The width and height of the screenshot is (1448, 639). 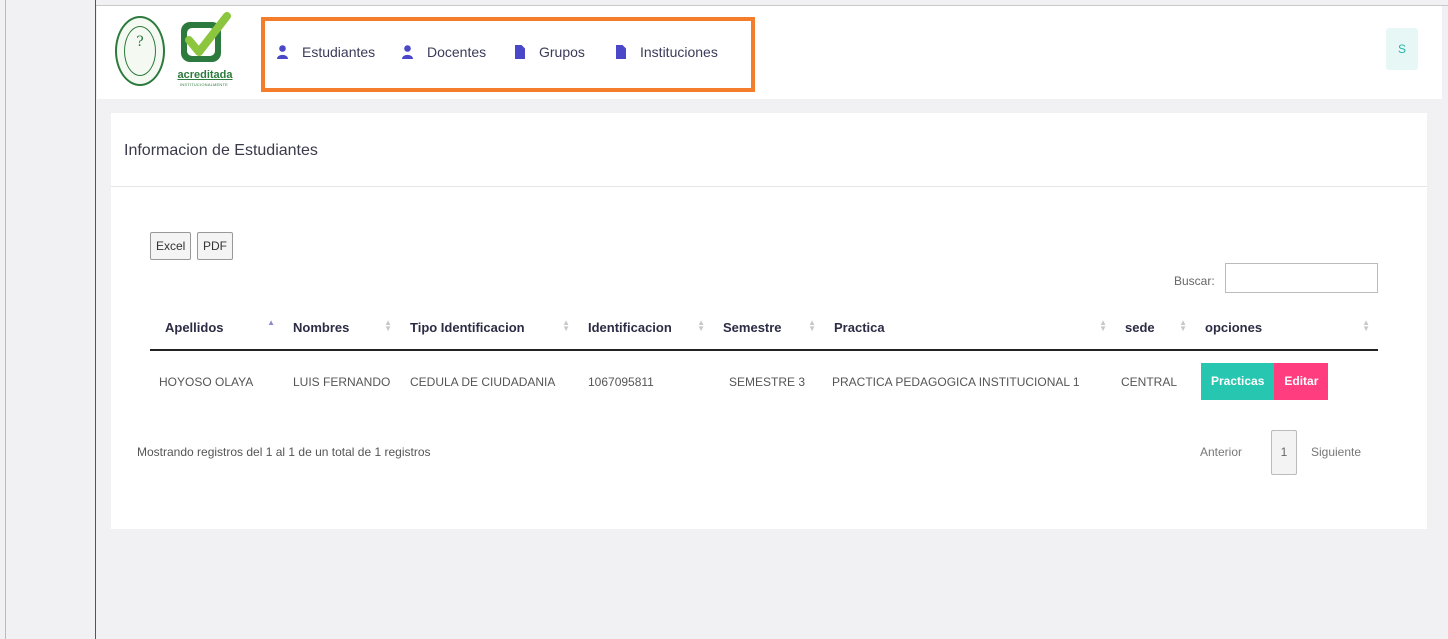 I want to click on user-avatar-button: S, so click(x=1402, y=49).